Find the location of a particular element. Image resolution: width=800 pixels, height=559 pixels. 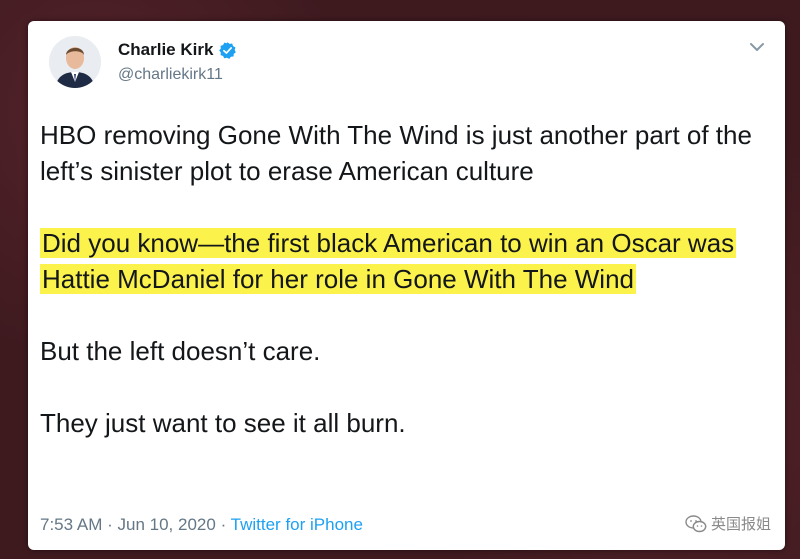

author-name-row: Charlie Kirk is located at coordinates (177, 50).